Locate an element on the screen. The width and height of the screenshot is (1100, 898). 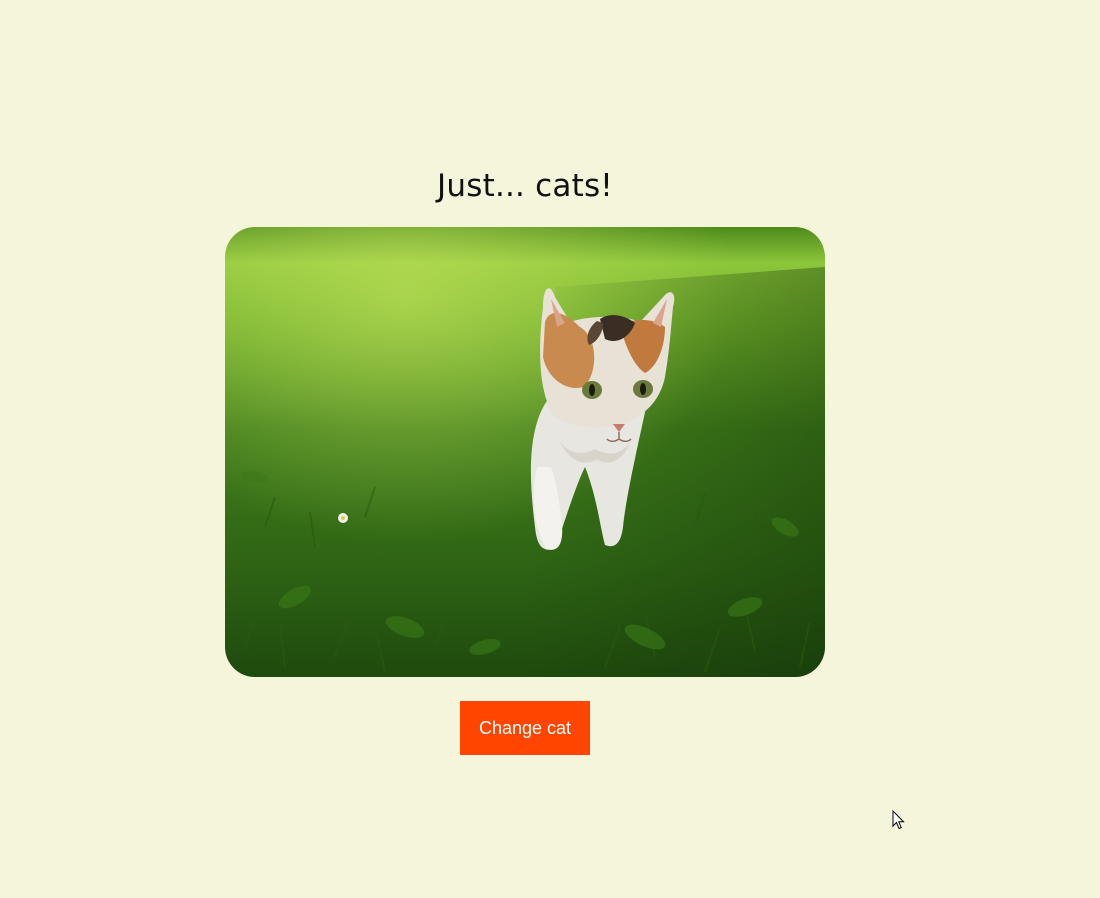
page-title: Just... cats! is located at coordinates (525, 186).